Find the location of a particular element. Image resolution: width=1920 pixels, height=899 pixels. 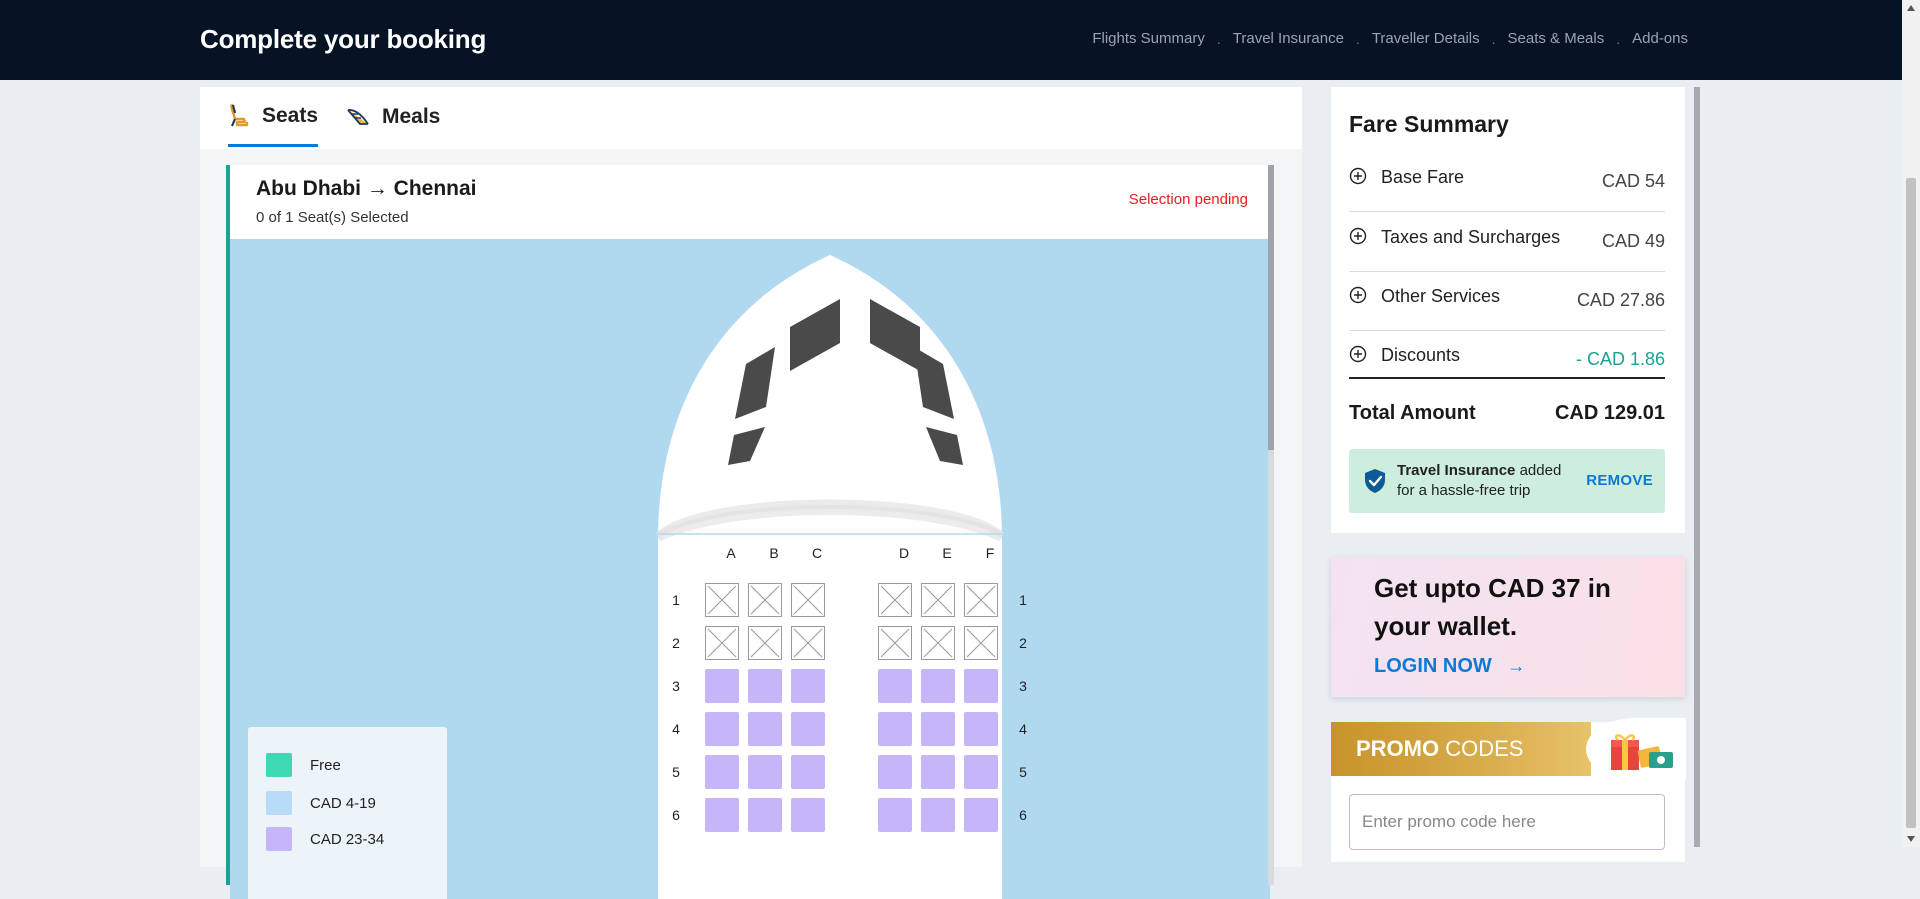

seat-2d is located at coordinates (895, 643).